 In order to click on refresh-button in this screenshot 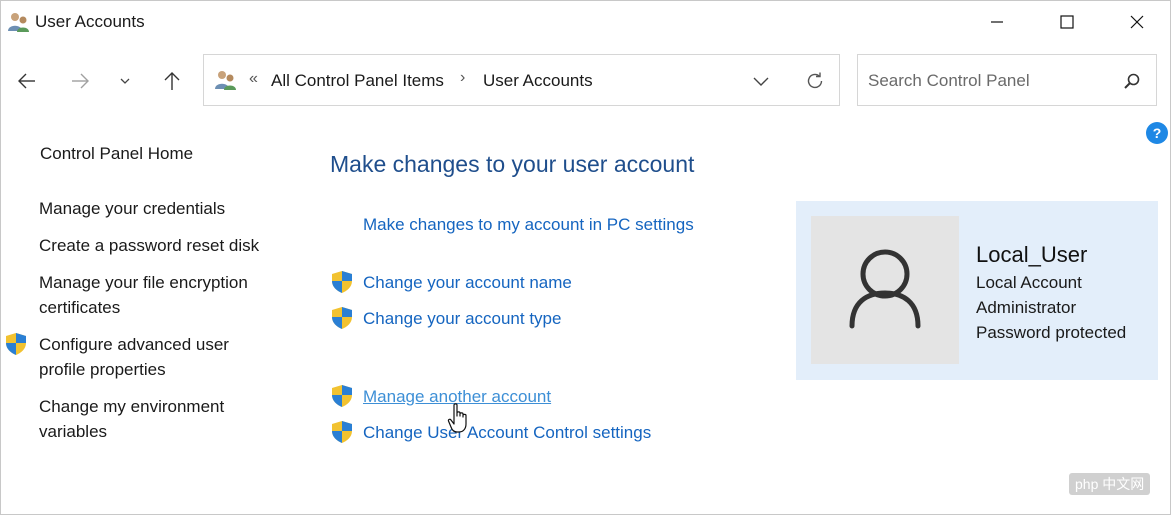, I will do `click(815, 81)`.